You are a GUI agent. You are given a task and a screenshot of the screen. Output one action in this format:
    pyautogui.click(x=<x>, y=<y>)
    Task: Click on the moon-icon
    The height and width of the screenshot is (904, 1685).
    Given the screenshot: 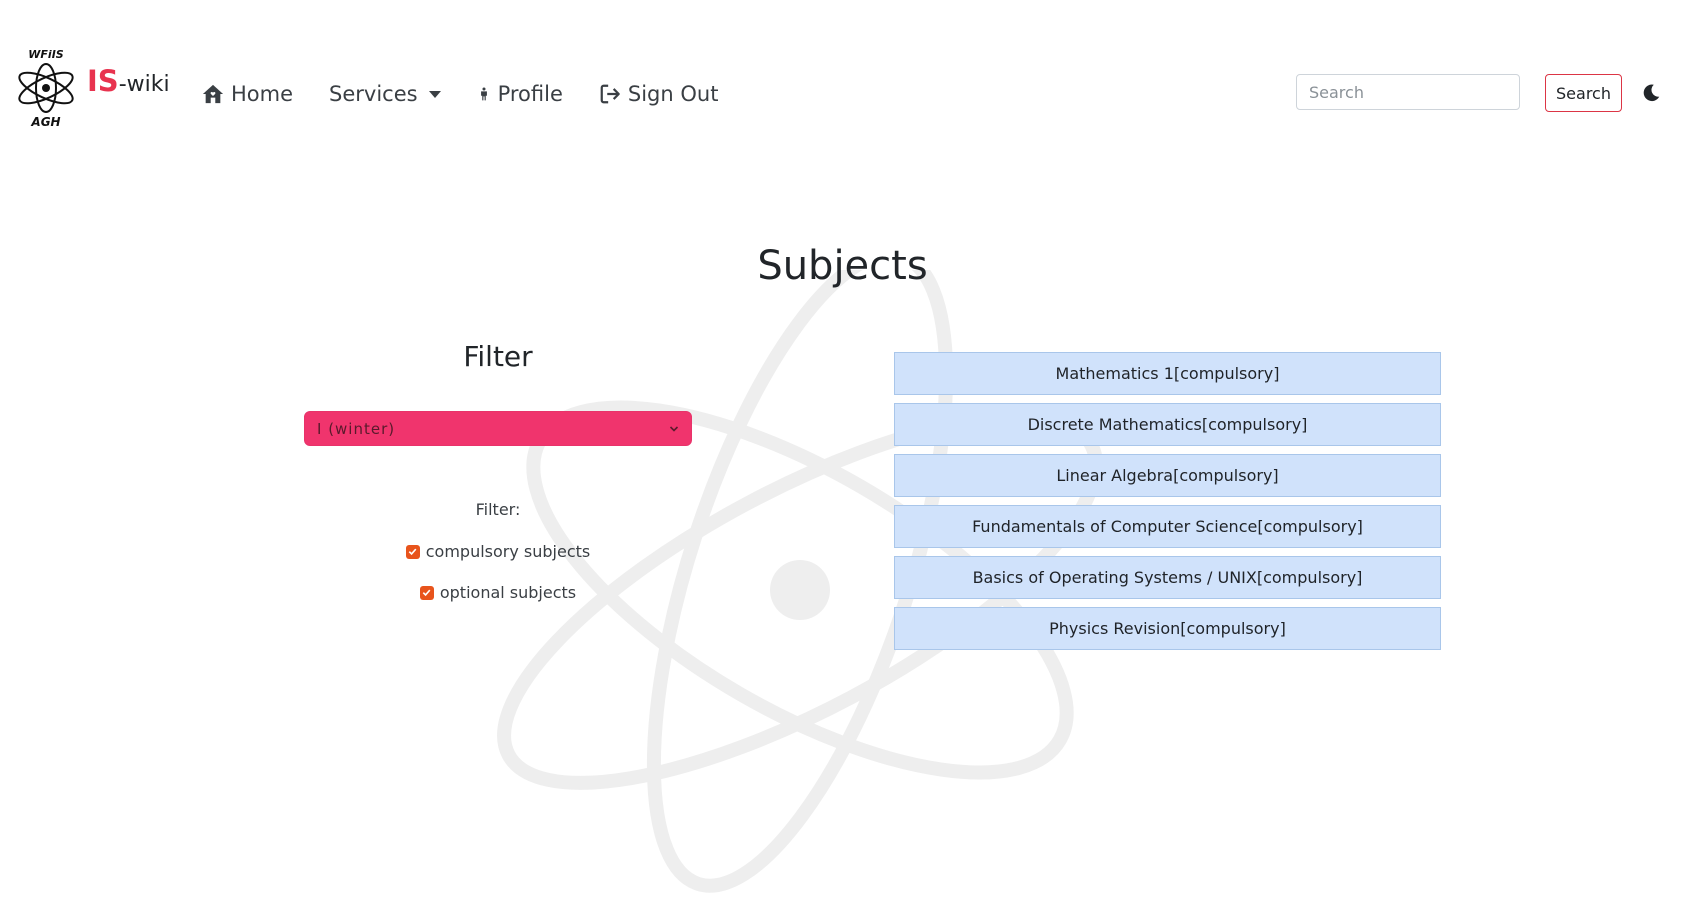 What is the action you would take?
    pyautogui.click(x=1651, y=93)
    